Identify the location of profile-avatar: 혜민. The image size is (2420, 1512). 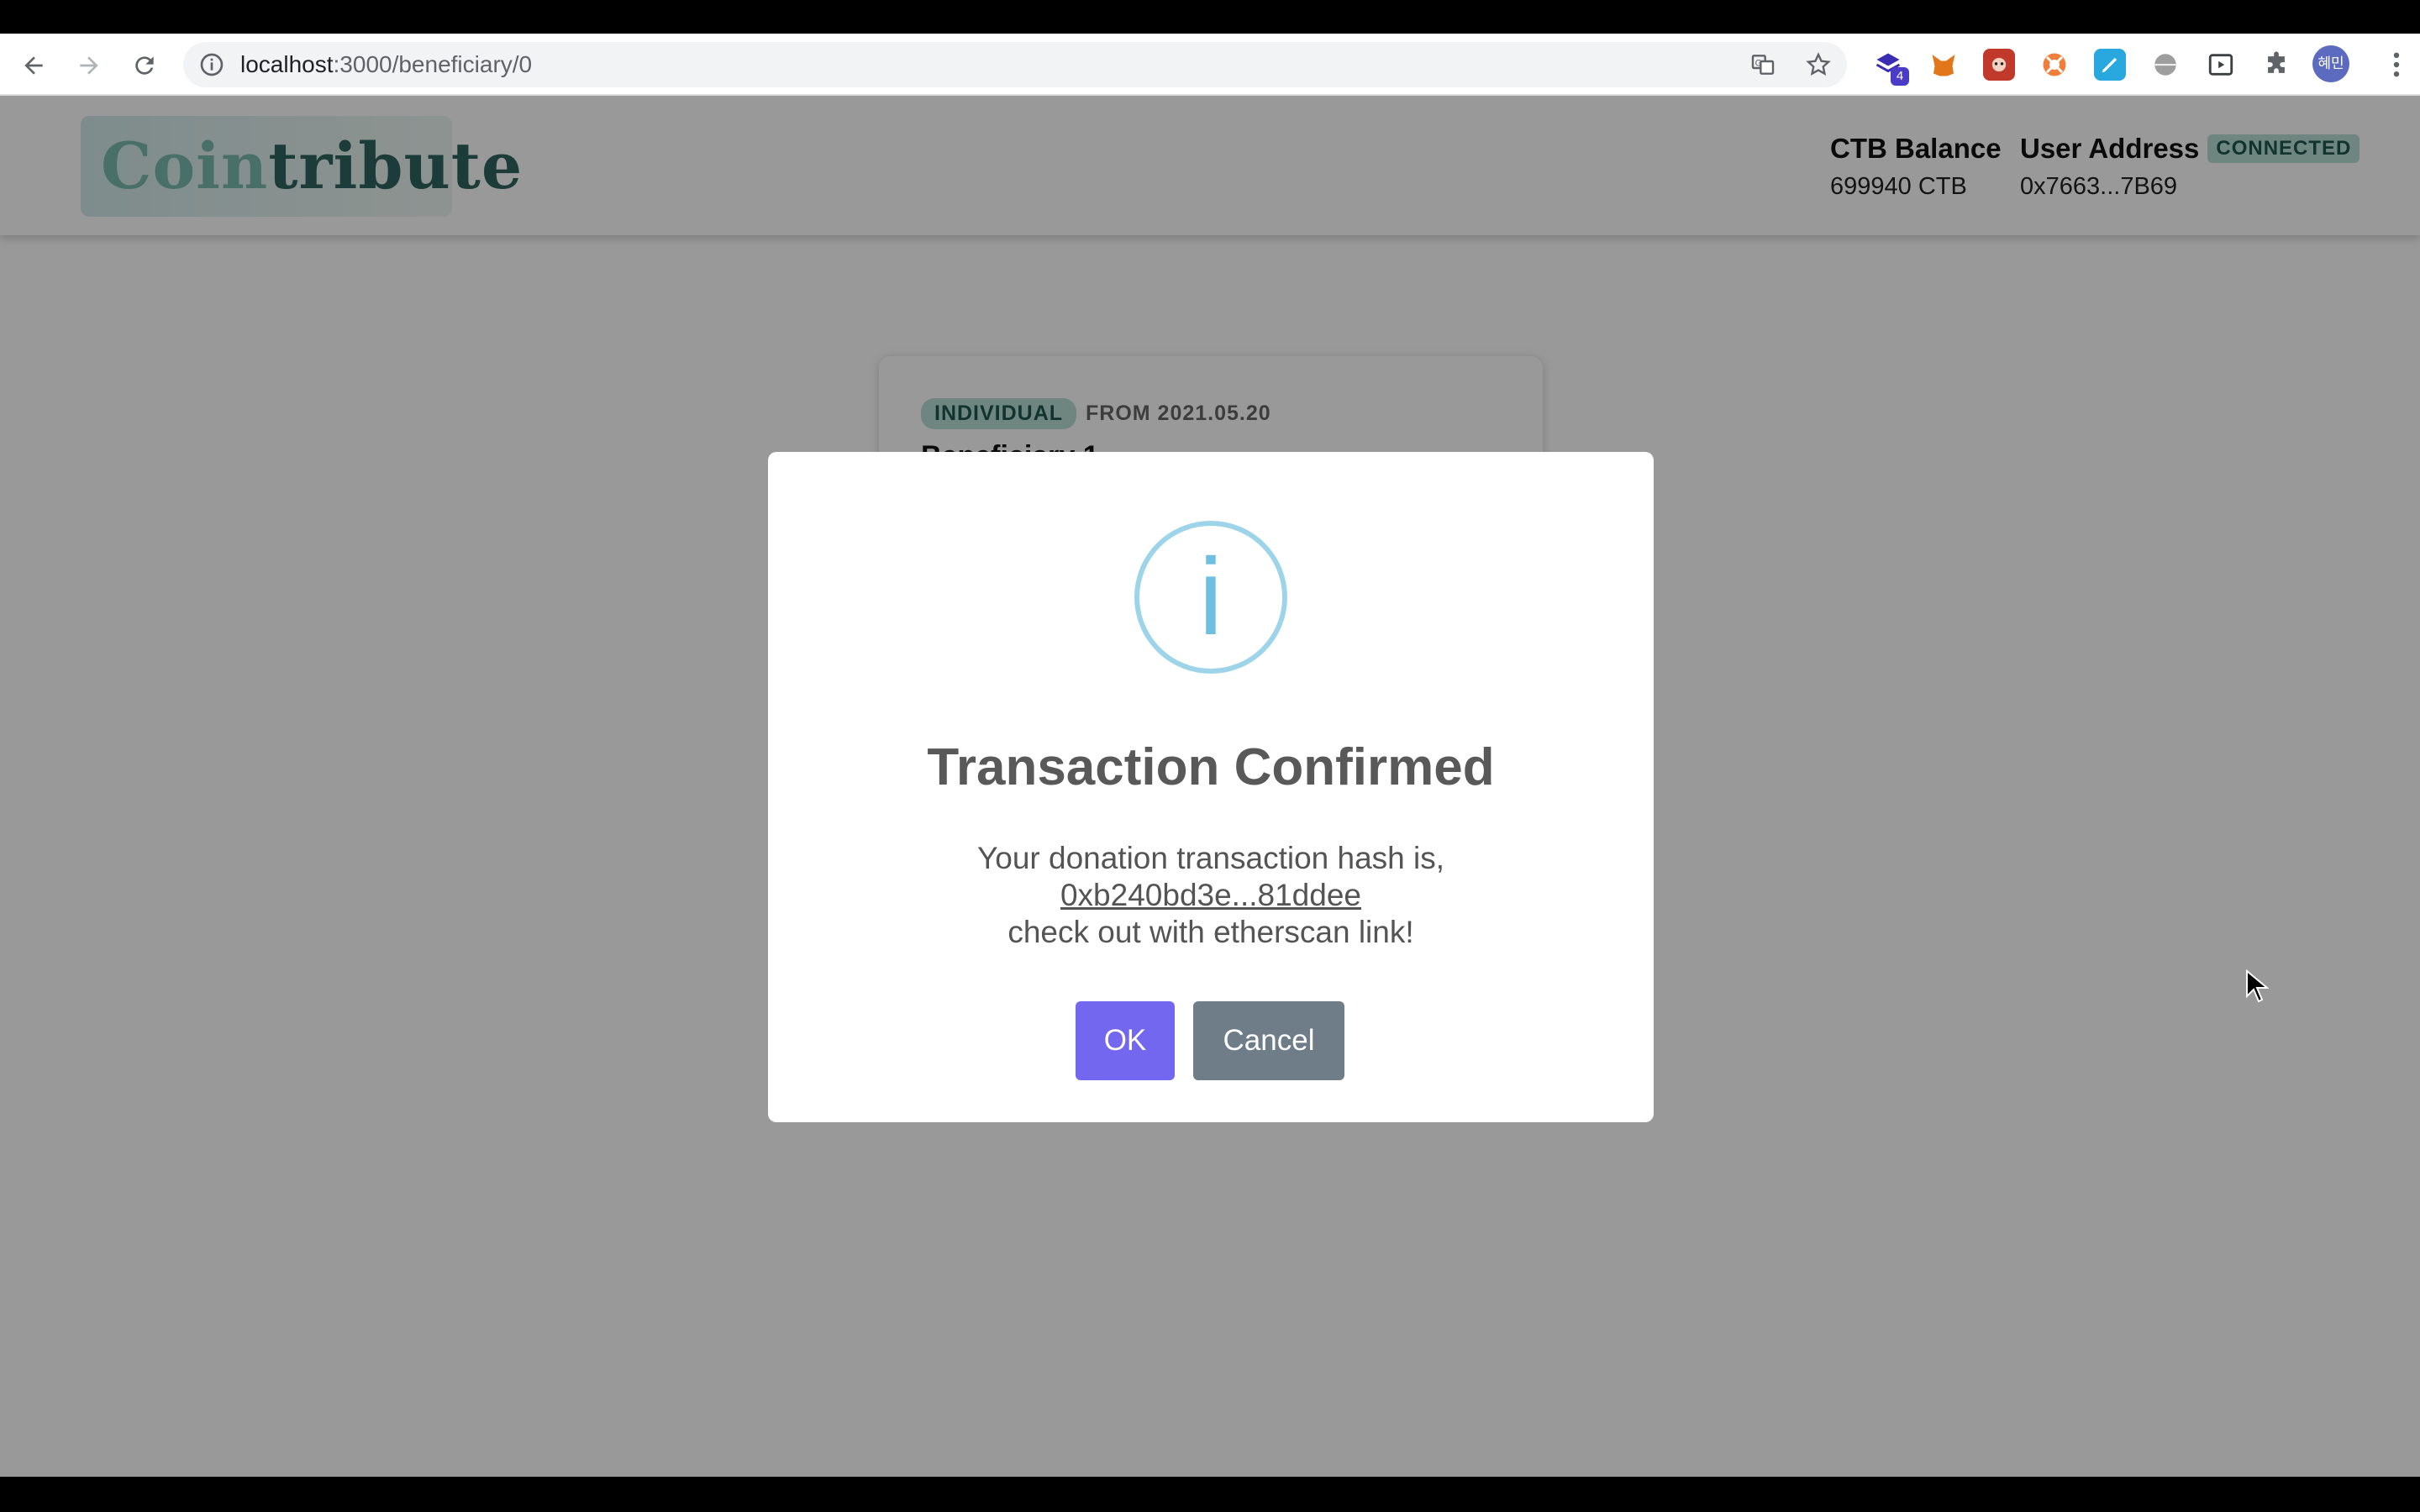
(2330, 63).